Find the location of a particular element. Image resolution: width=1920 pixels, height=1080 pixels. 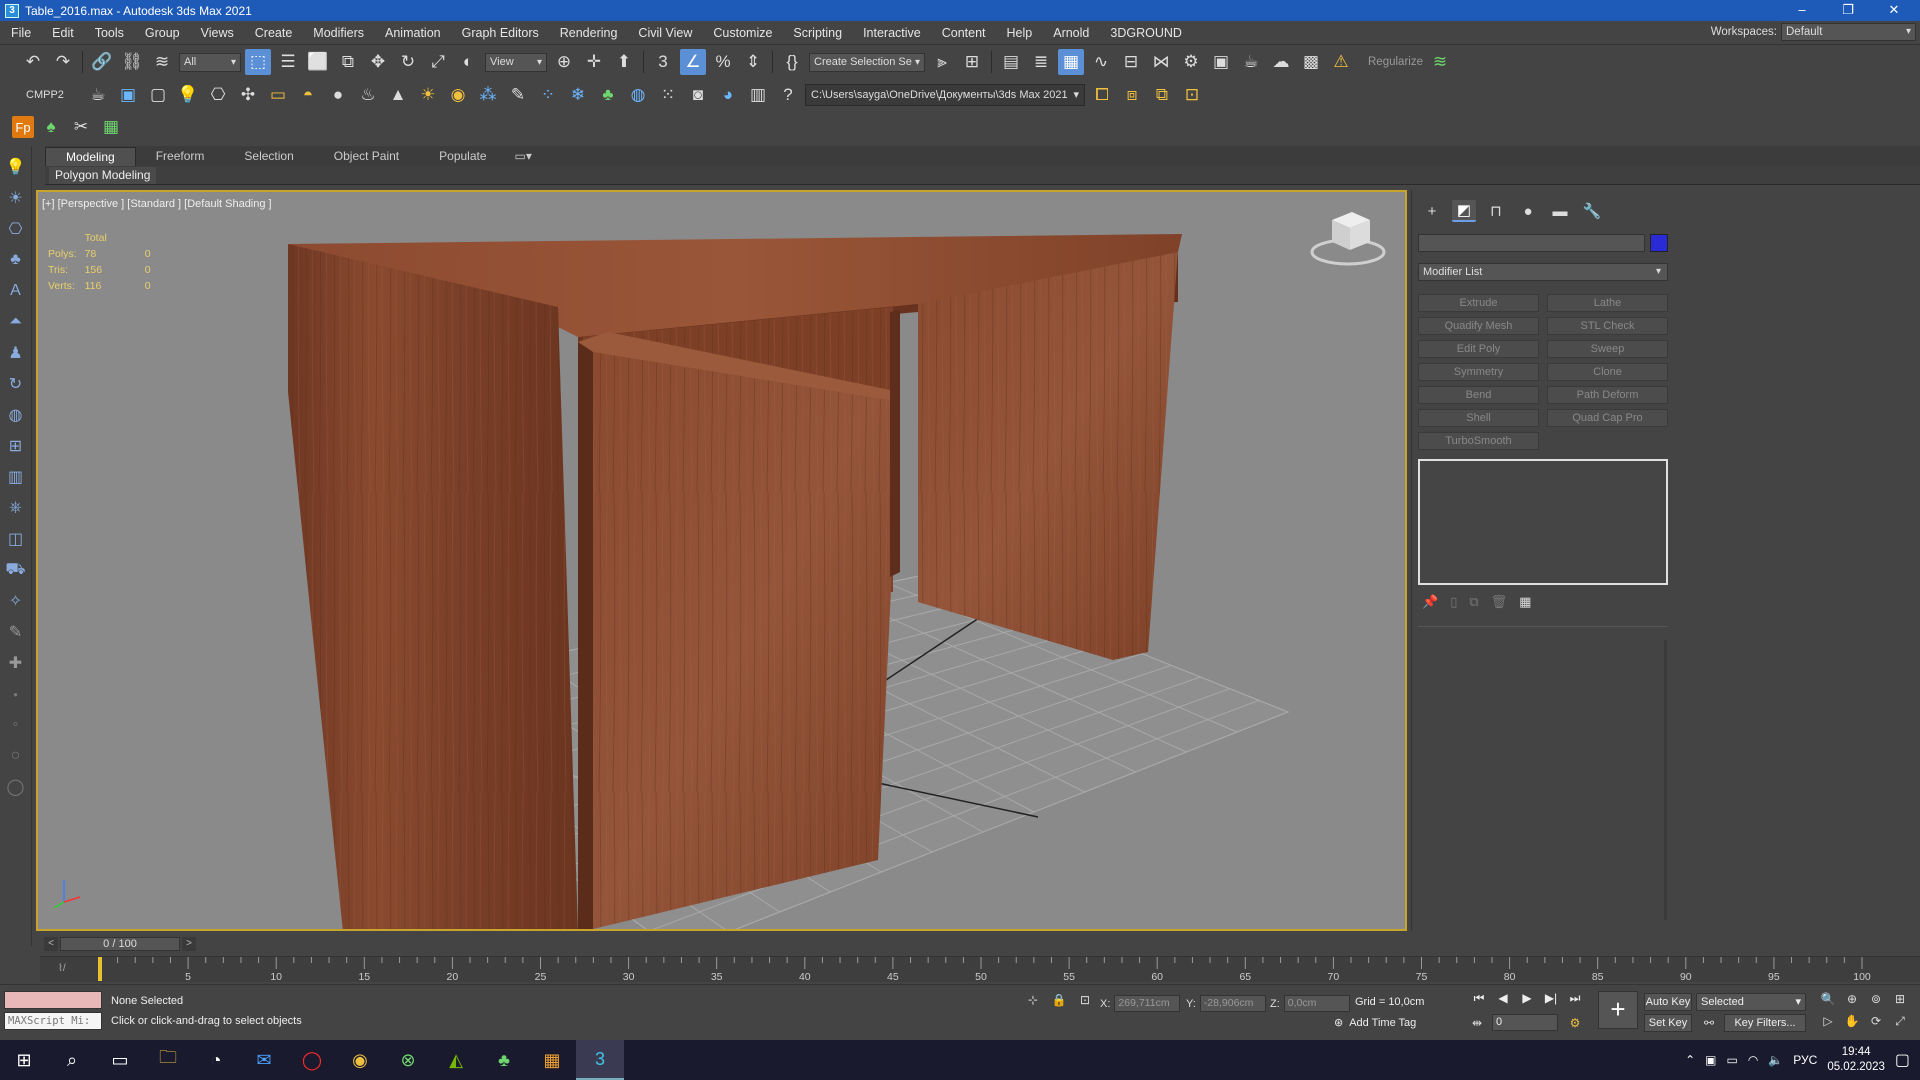

grid-tool-icon: ⊞ is located at coordinates (16, 446).